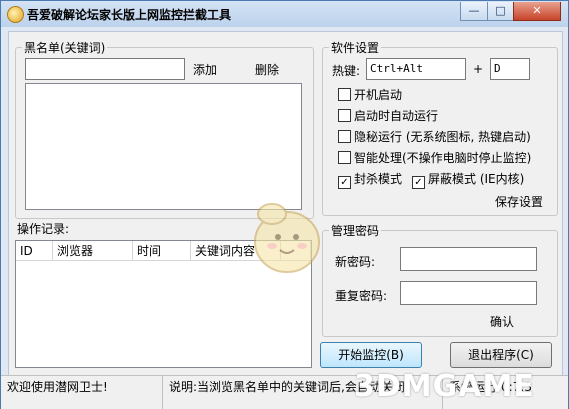  I want to click on column-header-id: ID, so click(34, 251).